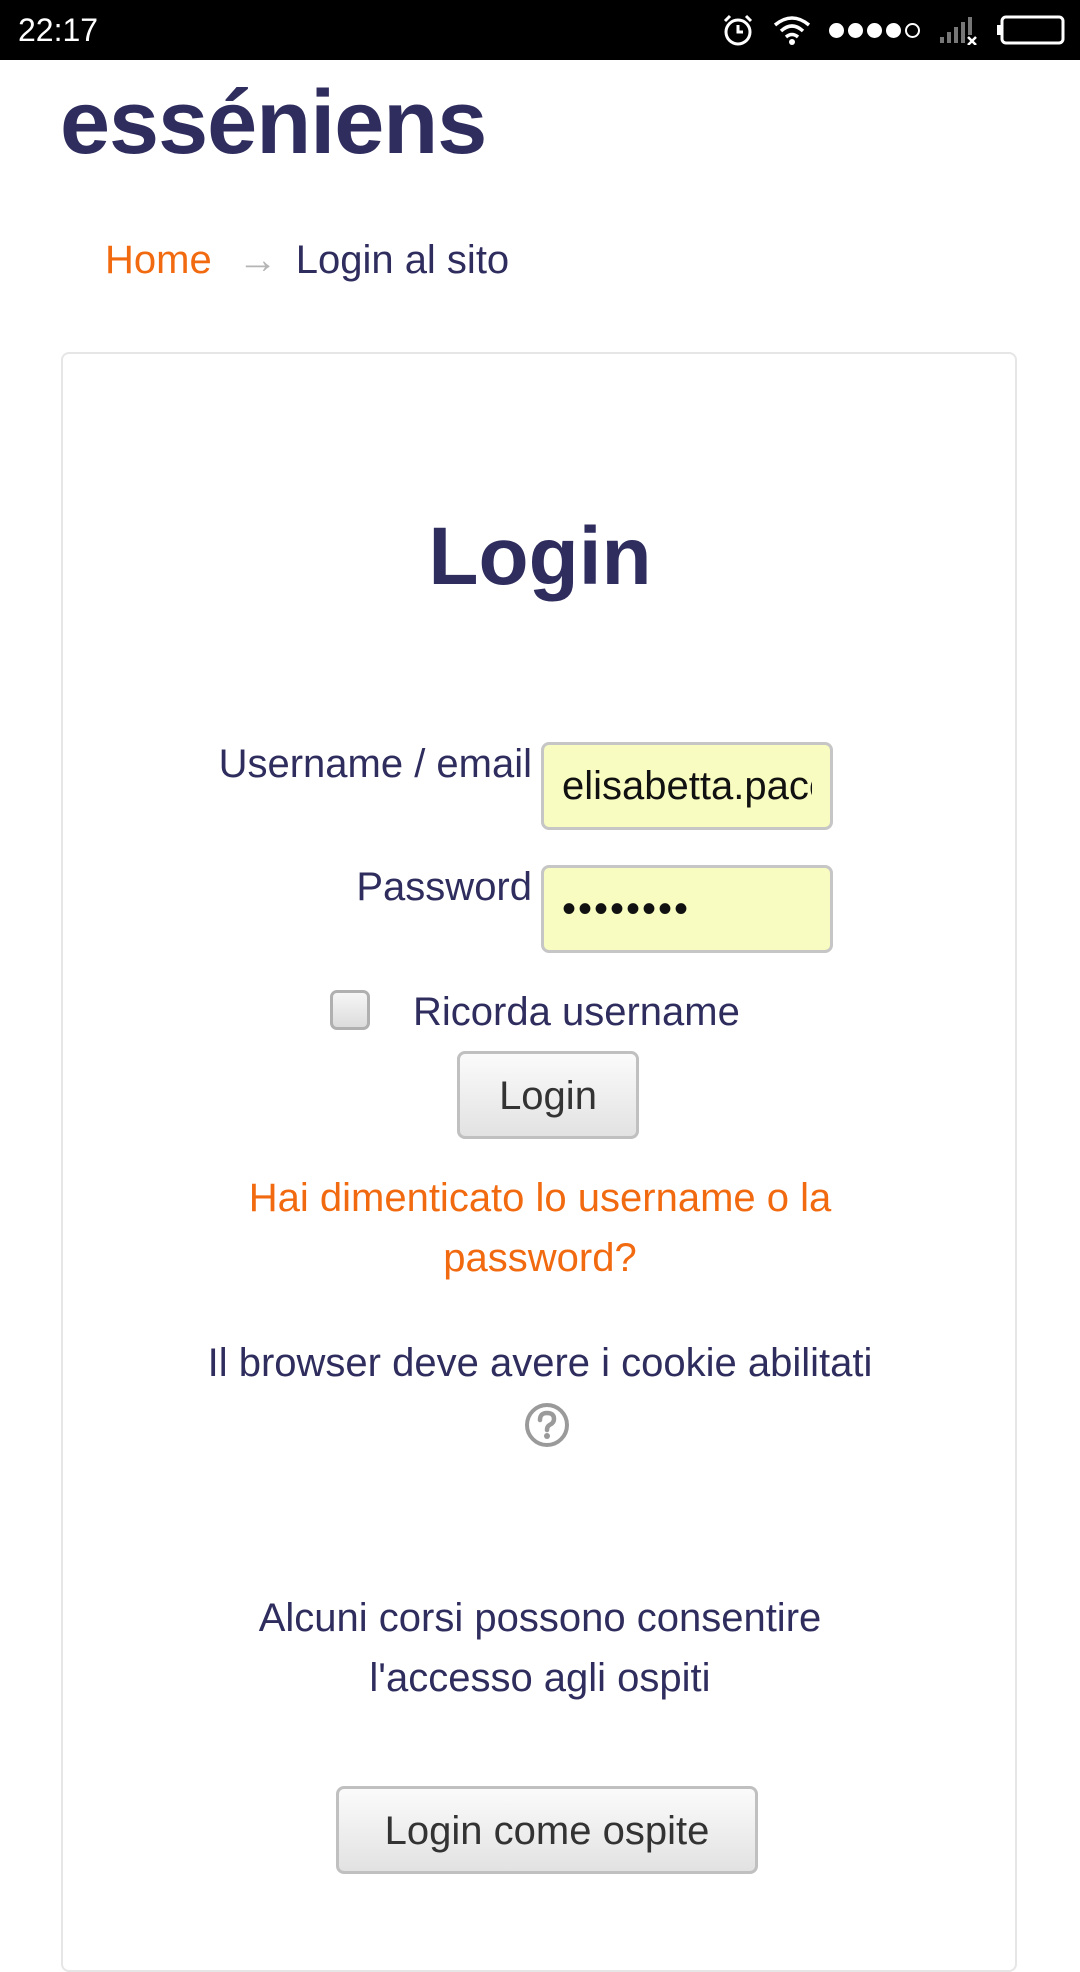 The image size is (1080, 1972). I want to click on status-bar: 22:17, so click(540, 30).